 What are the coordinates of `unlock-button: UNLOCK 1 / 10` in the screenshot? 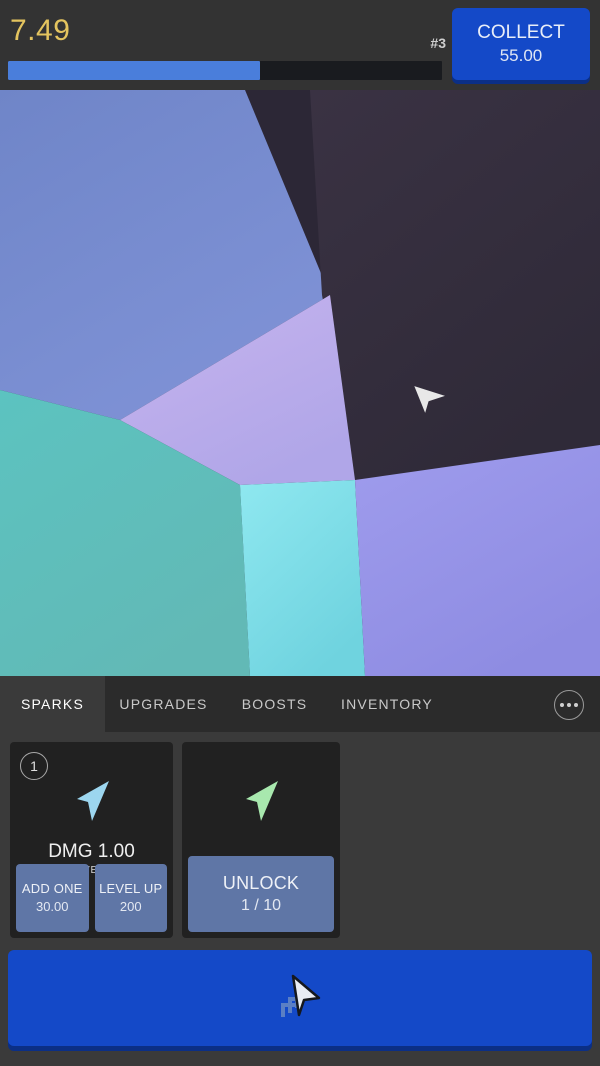 It's located at (261, 894).